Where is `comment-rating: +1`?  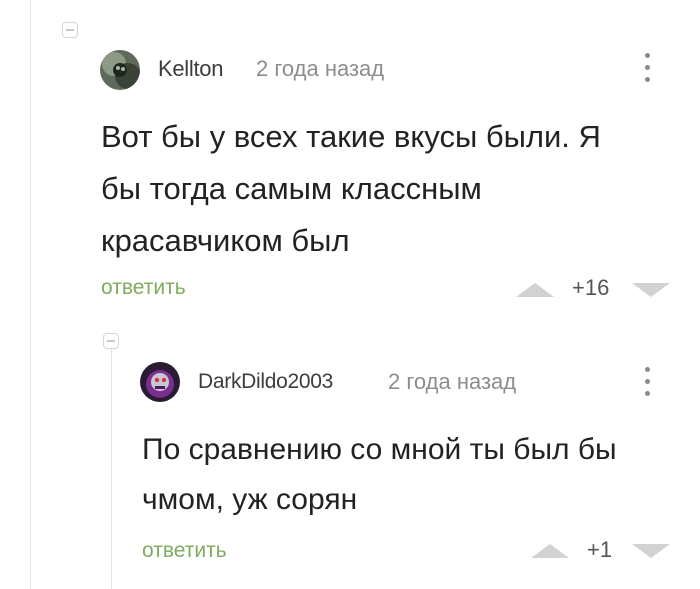 comment-rating: +1 is located at coordinates (600, 549).